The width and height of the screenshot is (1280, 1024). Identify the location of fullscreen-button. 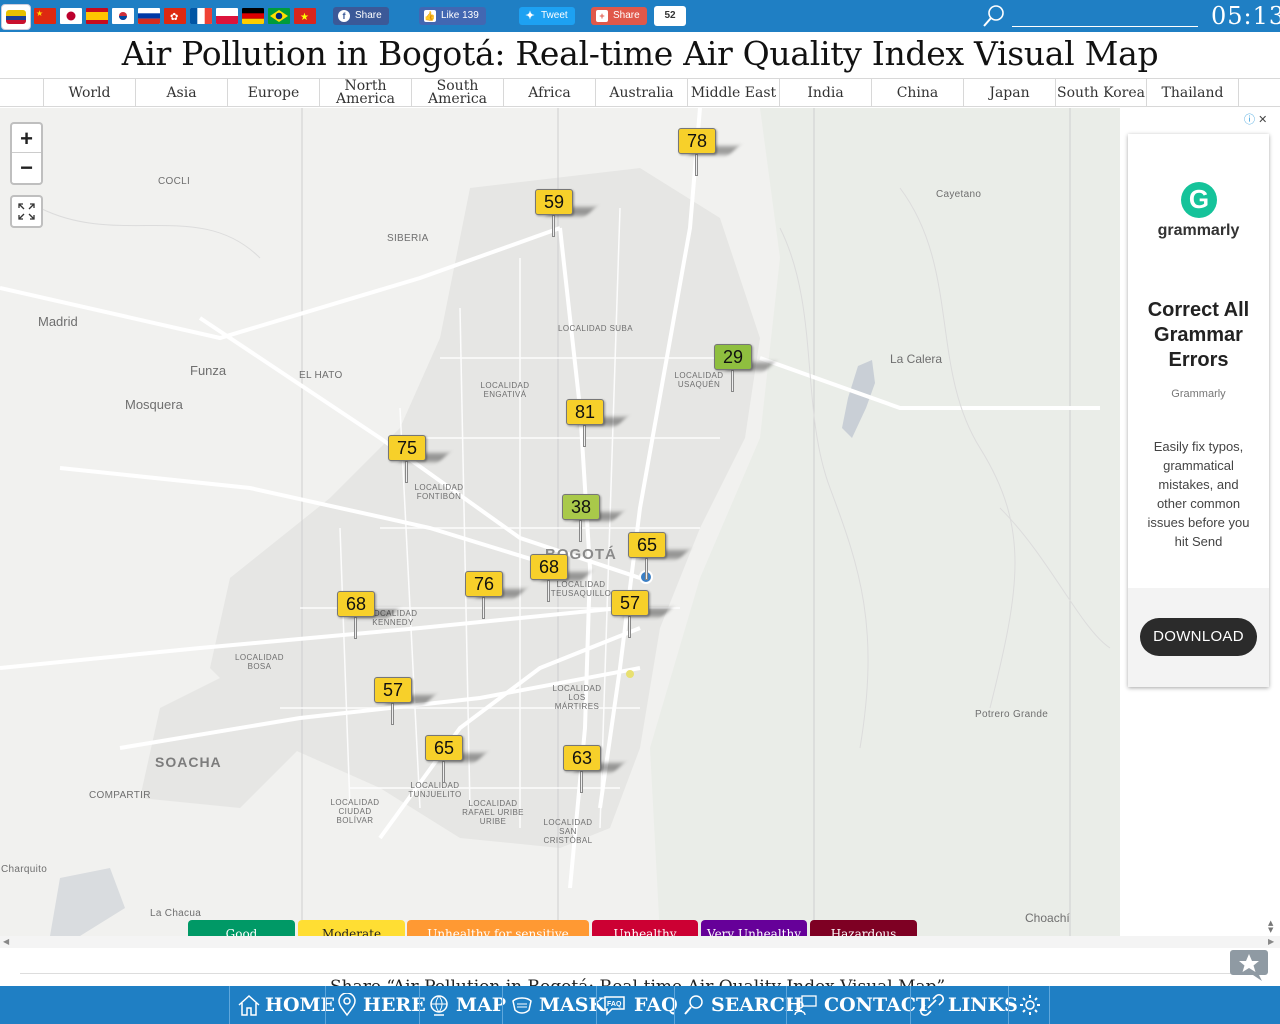
(26, 211).